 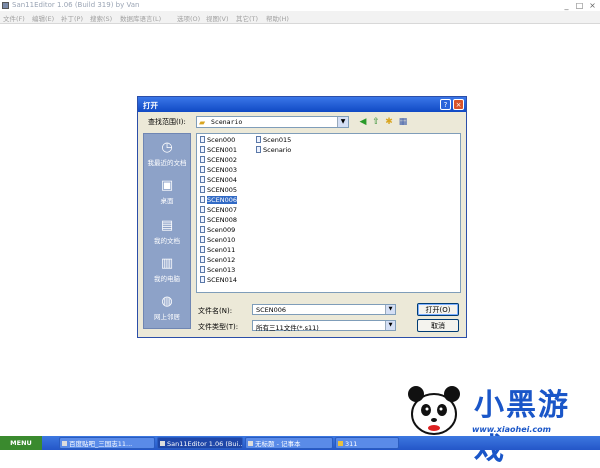 I want to click on file-item: Scen009, so click(x=217, y=230).